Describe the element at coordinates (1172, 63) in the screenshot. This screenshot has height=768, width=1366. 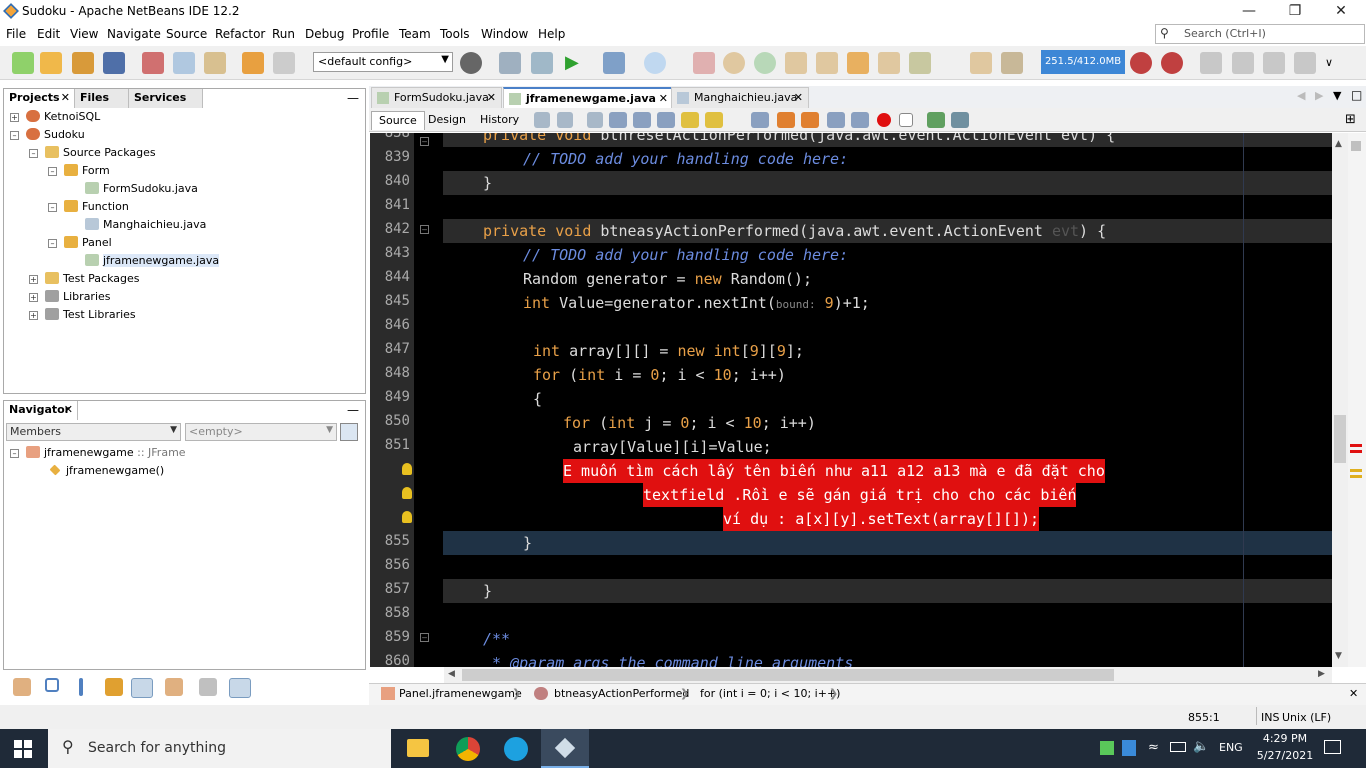
I see `profile-gc-icon` at that location.